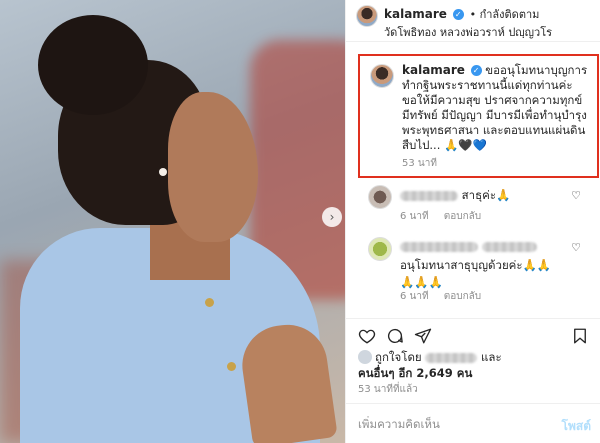  What do you see at coordinates (486, 195) in the screenshot?
I see `comment-text: สาธุค่ะ🙏` at bounding box center [486, 195].